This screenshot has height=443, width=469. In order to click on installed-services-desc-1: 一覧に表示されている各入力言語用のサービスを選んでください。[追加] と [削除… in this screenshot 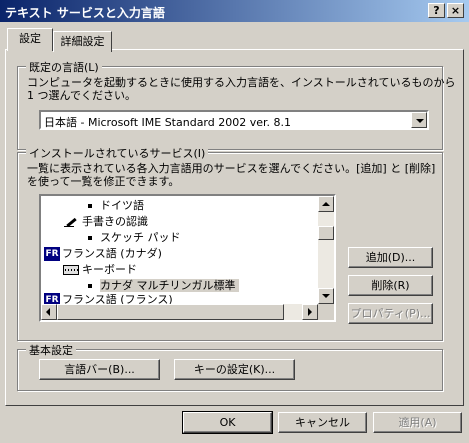, I will do `click(231, 168)`.